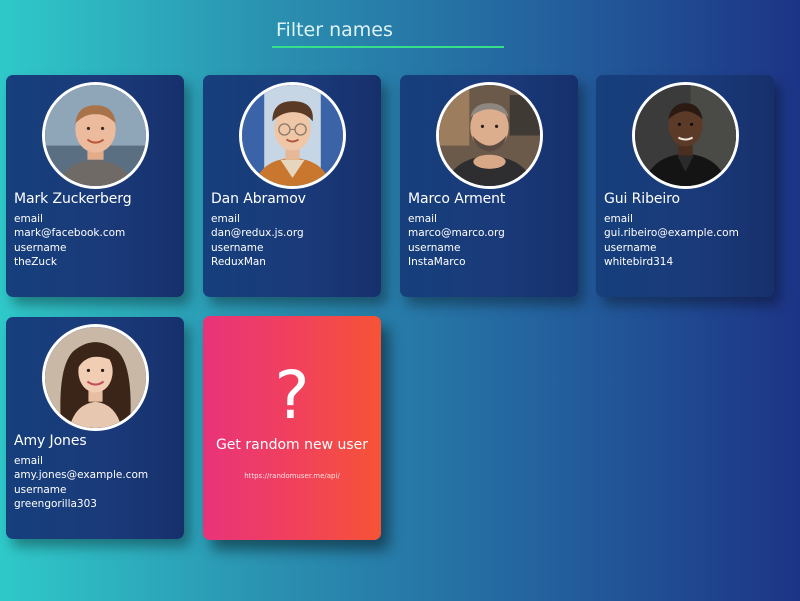  I want to click on user-username: greengorilla303, so click(55, 504).